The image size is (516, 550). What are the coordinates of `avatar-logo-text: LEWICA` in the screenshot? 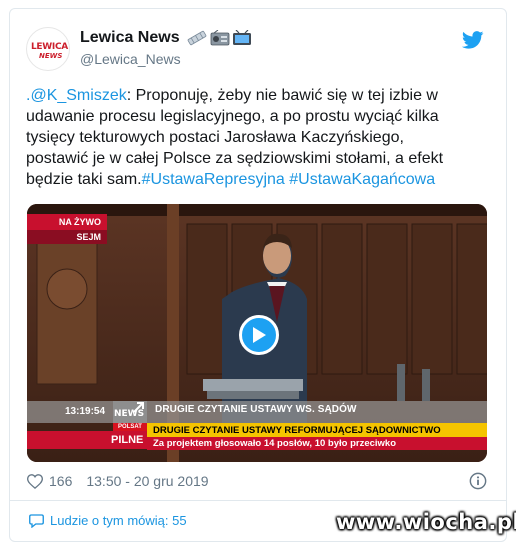 It's located at (49, 47).